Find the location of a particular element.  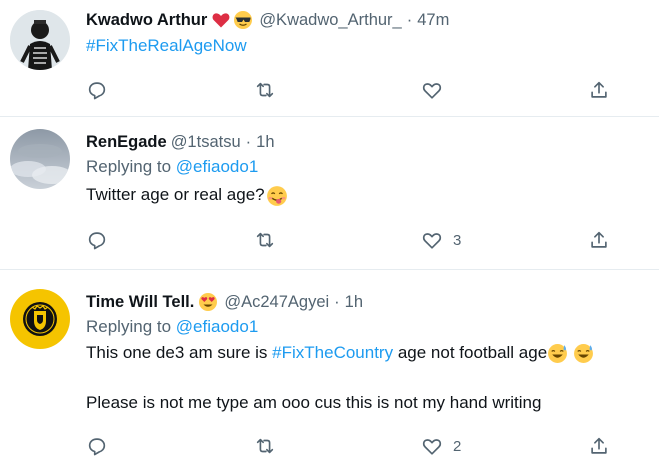

tweet-actions is located at coordinates (356, 90).